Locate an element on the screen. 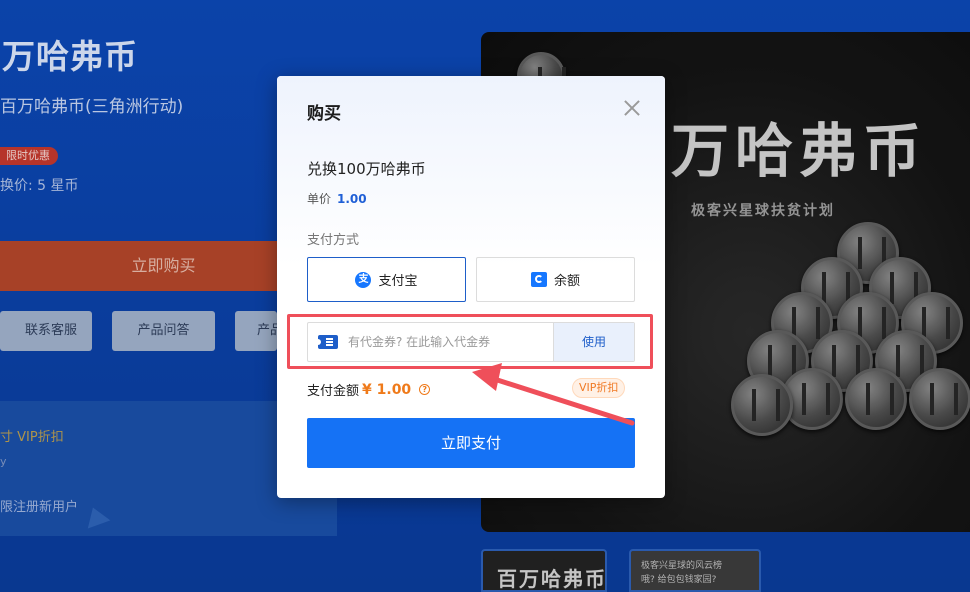 This screenshot has width=970, height=592. unit-price: 单价 1.00 is located at coordinates (337, 198).